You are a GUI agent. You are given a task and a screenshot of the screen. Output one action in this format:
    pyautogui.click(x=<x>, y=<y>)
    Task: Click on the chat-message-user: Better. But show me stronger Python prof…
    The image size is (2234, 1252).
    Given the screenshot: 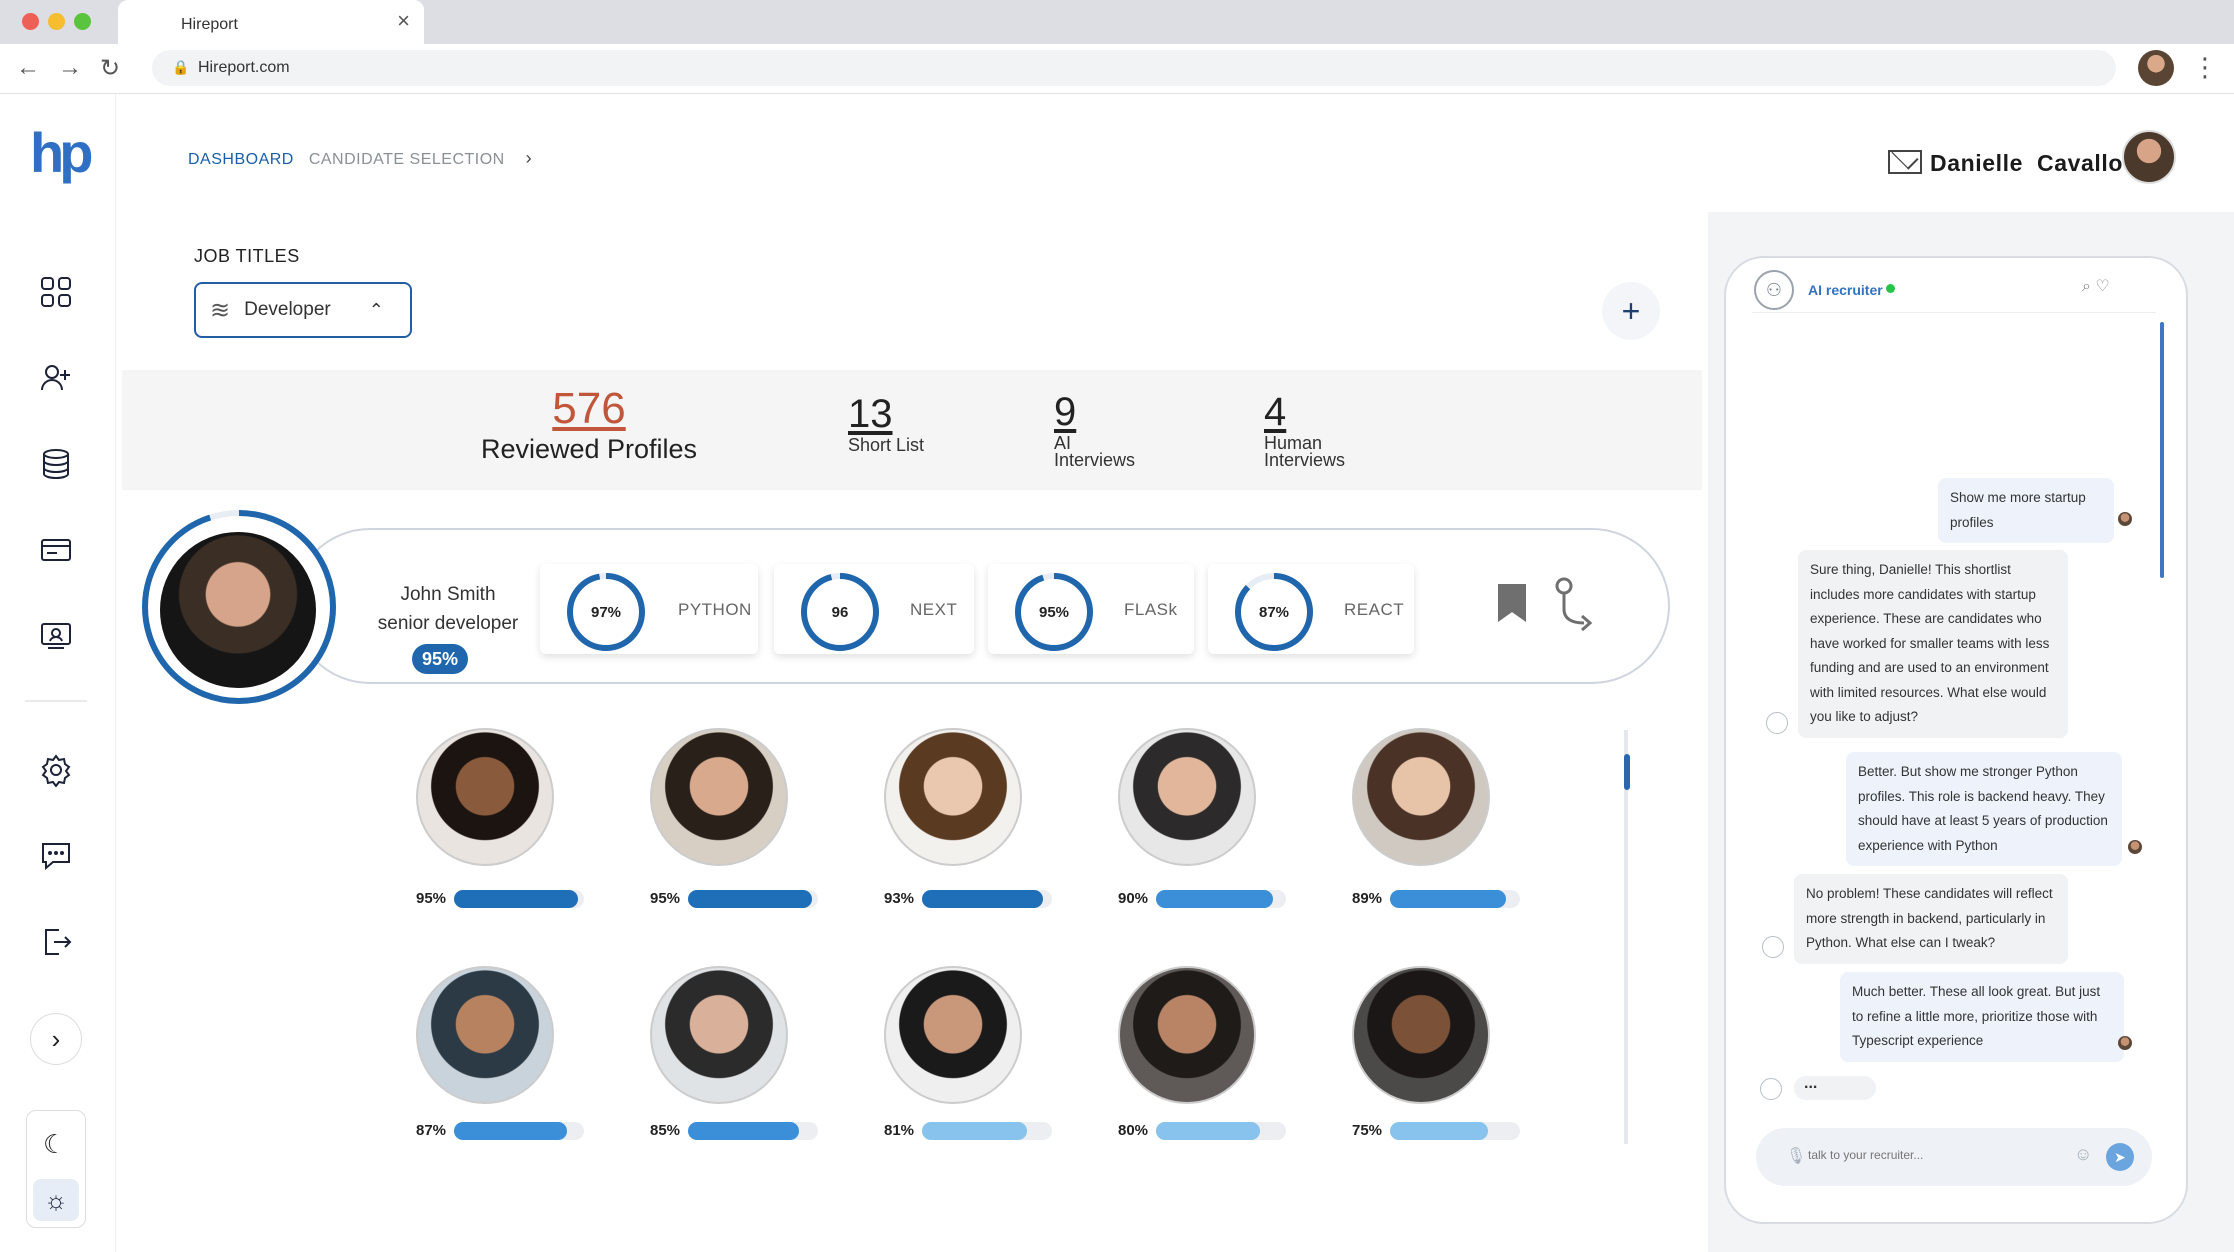 What is the action you would take?
    pyautogui.click(x=1984, y=809)
    